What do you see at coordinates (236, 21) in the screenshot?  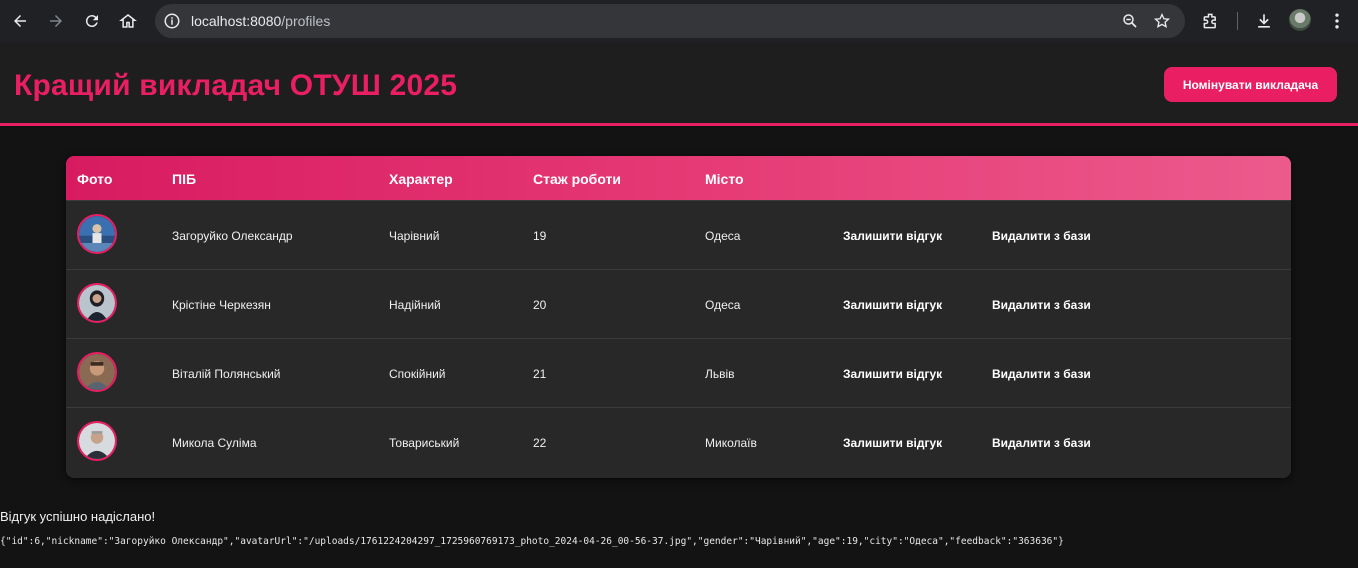 I see `url-host: localhost:8080` at bounding box center [236, 21].